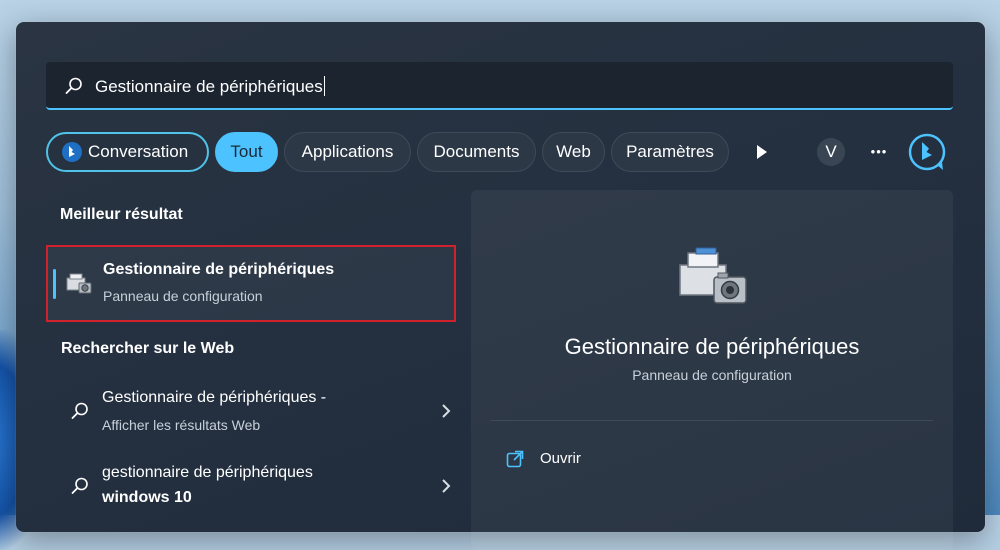 The height and width of the screenshot is (550, 1000). I want to click on search-query-text: Gestionnaire de périphériques, so click(209, 86).